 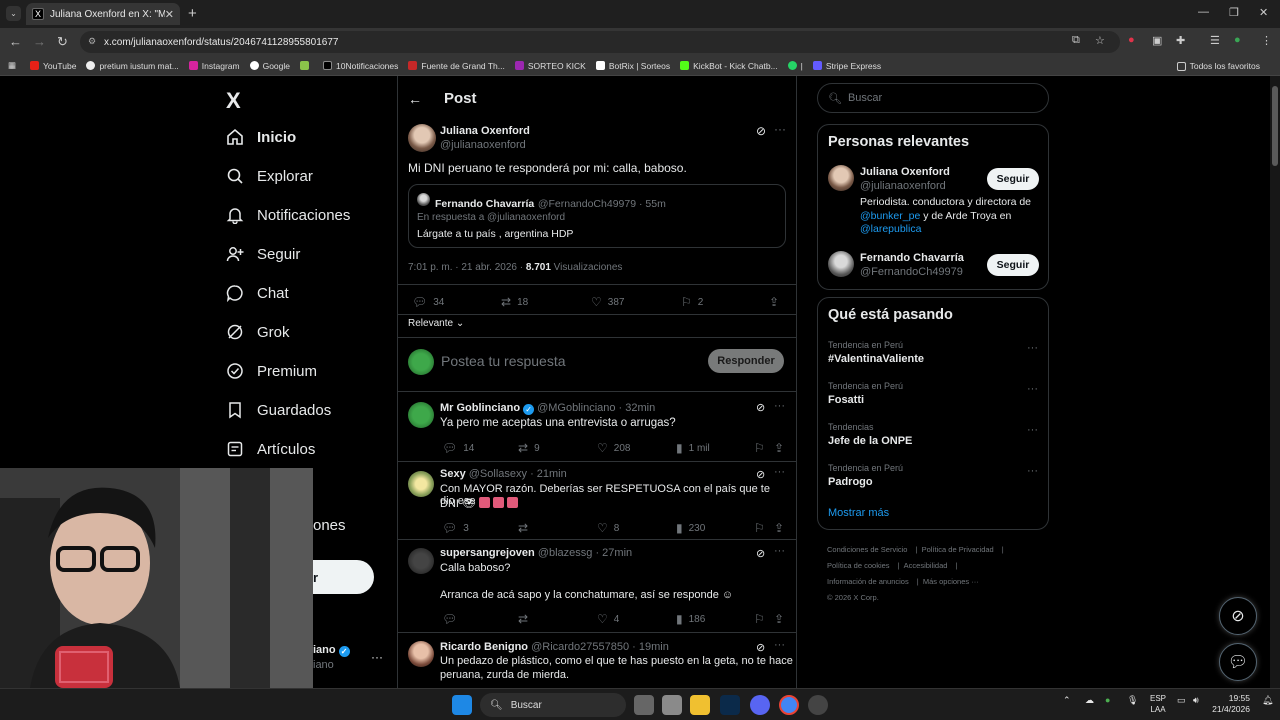 What do you see at coordinates (1180, 40) in the screenshot?
I see `extensions-puzzle-icon: ✚` at bounding box center [1180, 40].